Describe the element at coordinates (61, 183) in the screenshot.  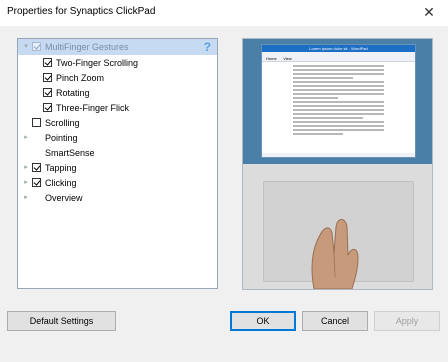
I see `tree-item-label: Clicking` at that location.